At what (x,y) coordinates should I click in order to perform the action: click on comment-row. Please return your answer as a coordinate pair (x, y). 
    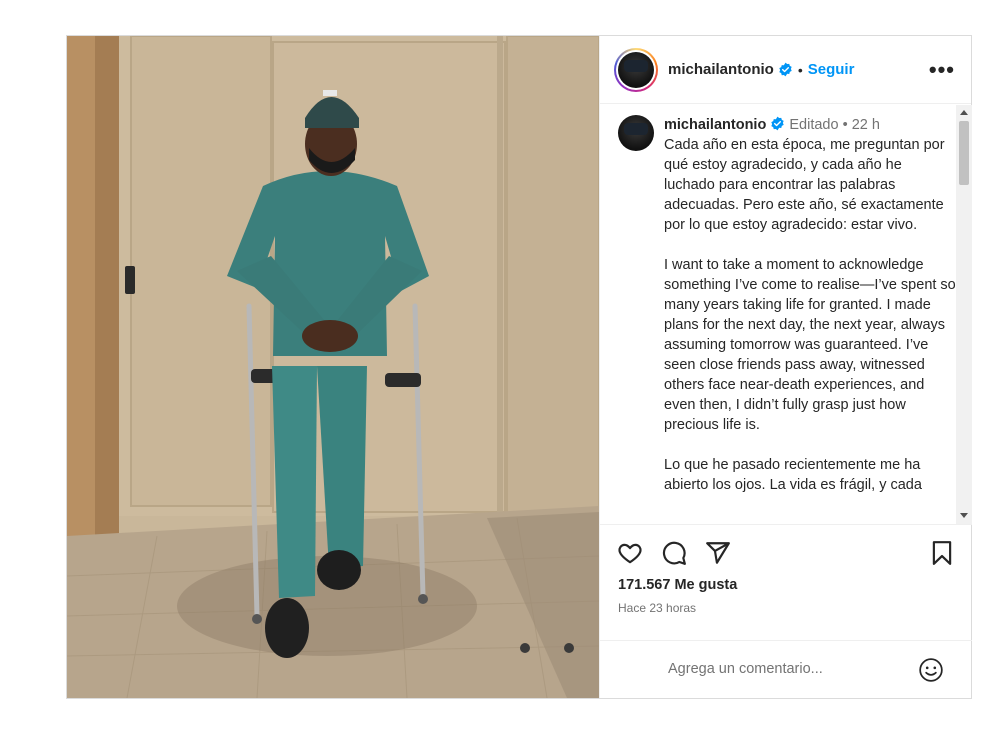
    Looking at the image, I should click on (786, 669).